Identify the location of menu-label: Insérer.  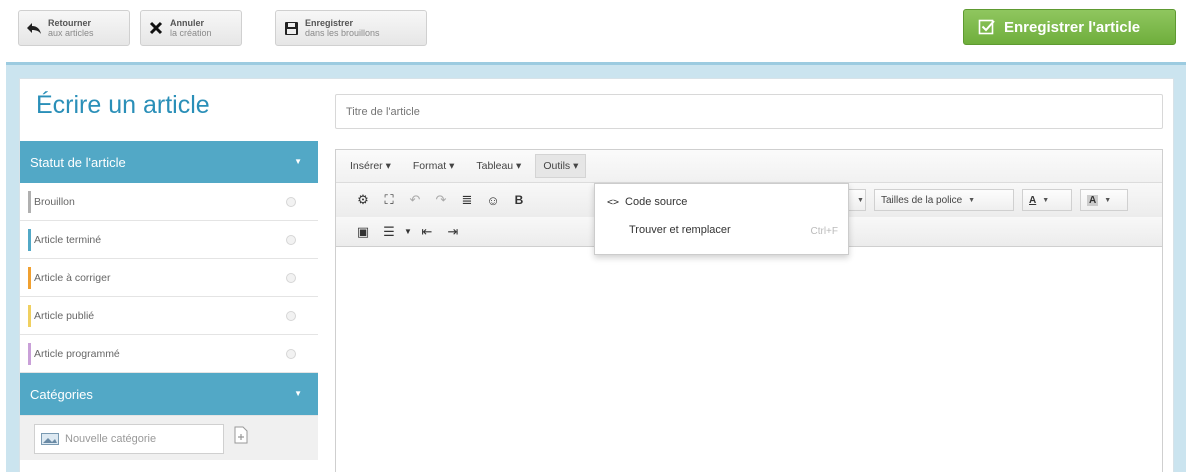
(366, 166).